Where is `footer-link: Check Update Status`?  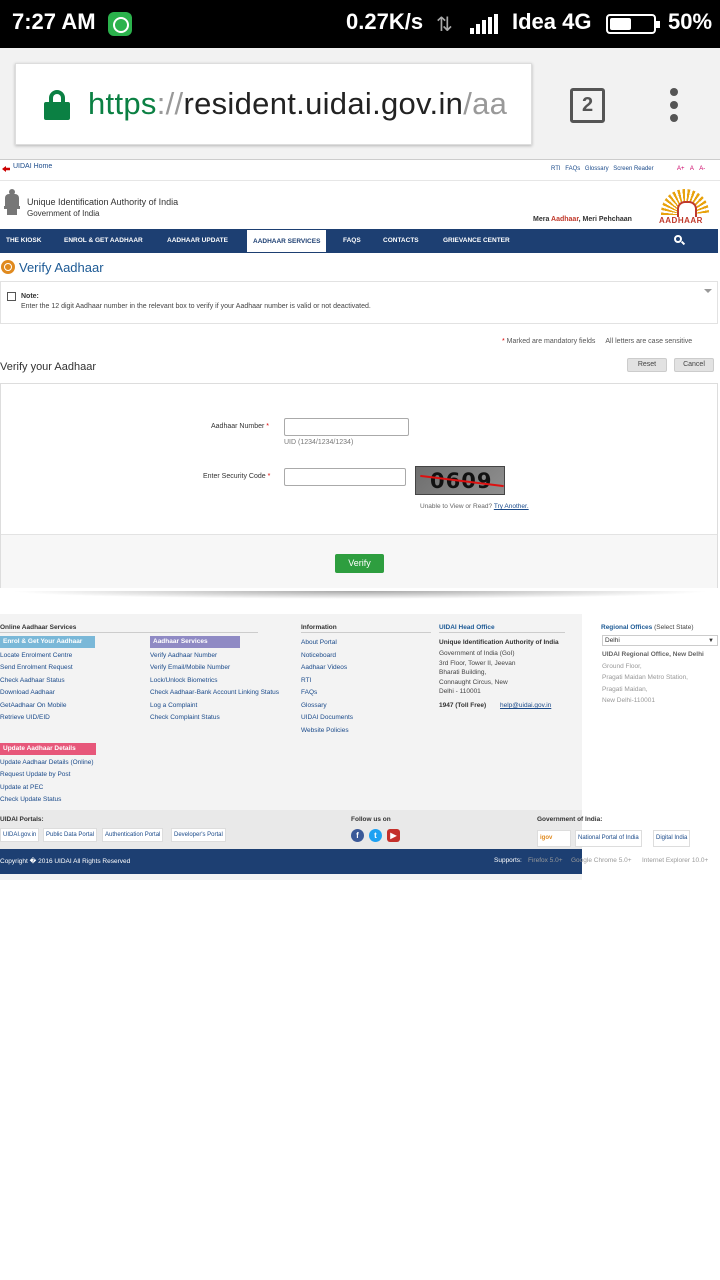
footer-link: Check Update Status is located at coordinates (30, 799).